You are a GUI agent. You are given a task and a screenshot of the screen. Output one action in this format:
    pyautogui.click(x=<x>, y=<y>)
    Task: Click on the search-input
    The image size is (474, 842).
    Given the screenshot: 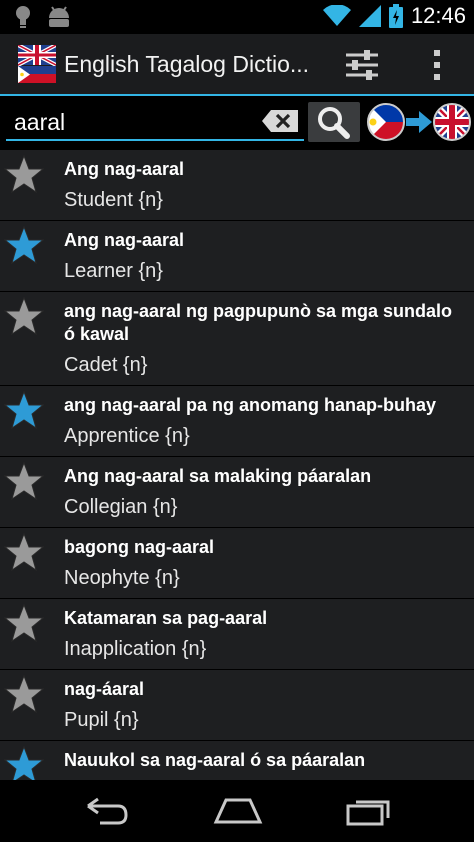 What is the action you would take?
    pyautogui.click(x=155, y=123)
    